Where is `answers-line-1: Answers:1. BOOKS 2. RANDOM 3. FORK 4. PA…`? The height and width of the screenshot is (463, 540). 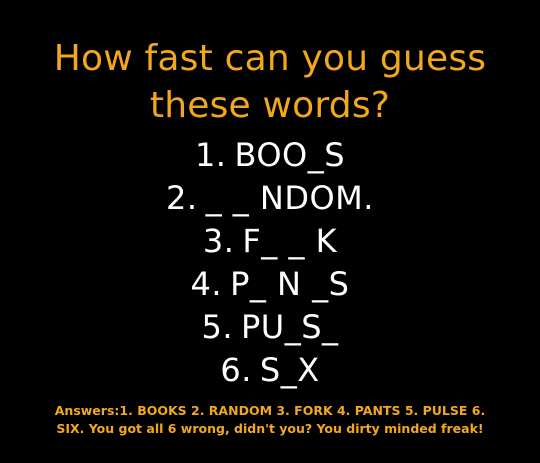 answers-line-1: Answers:1. BOOKS 2. RANDOM 3. FORK 4. PA… is located at coordinates (270, 410).